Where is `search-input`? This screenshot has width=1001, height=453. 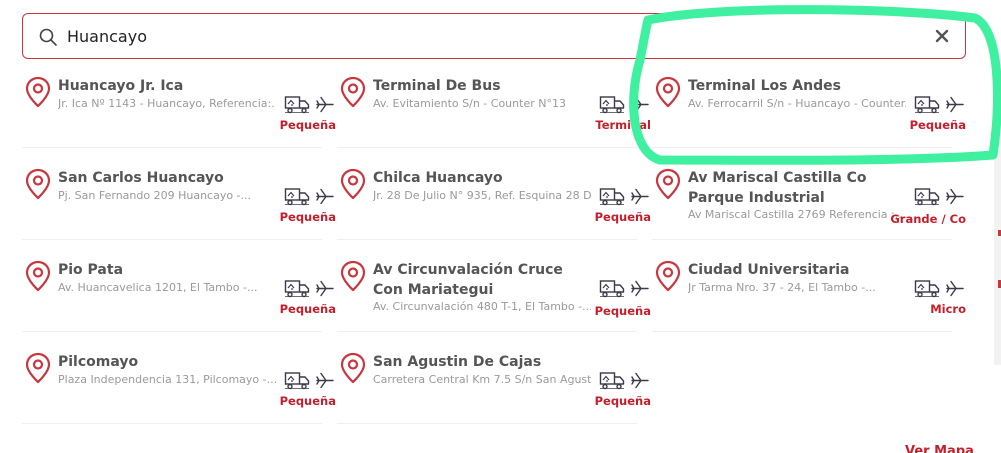 search-input is located at coordinates (497, 36).